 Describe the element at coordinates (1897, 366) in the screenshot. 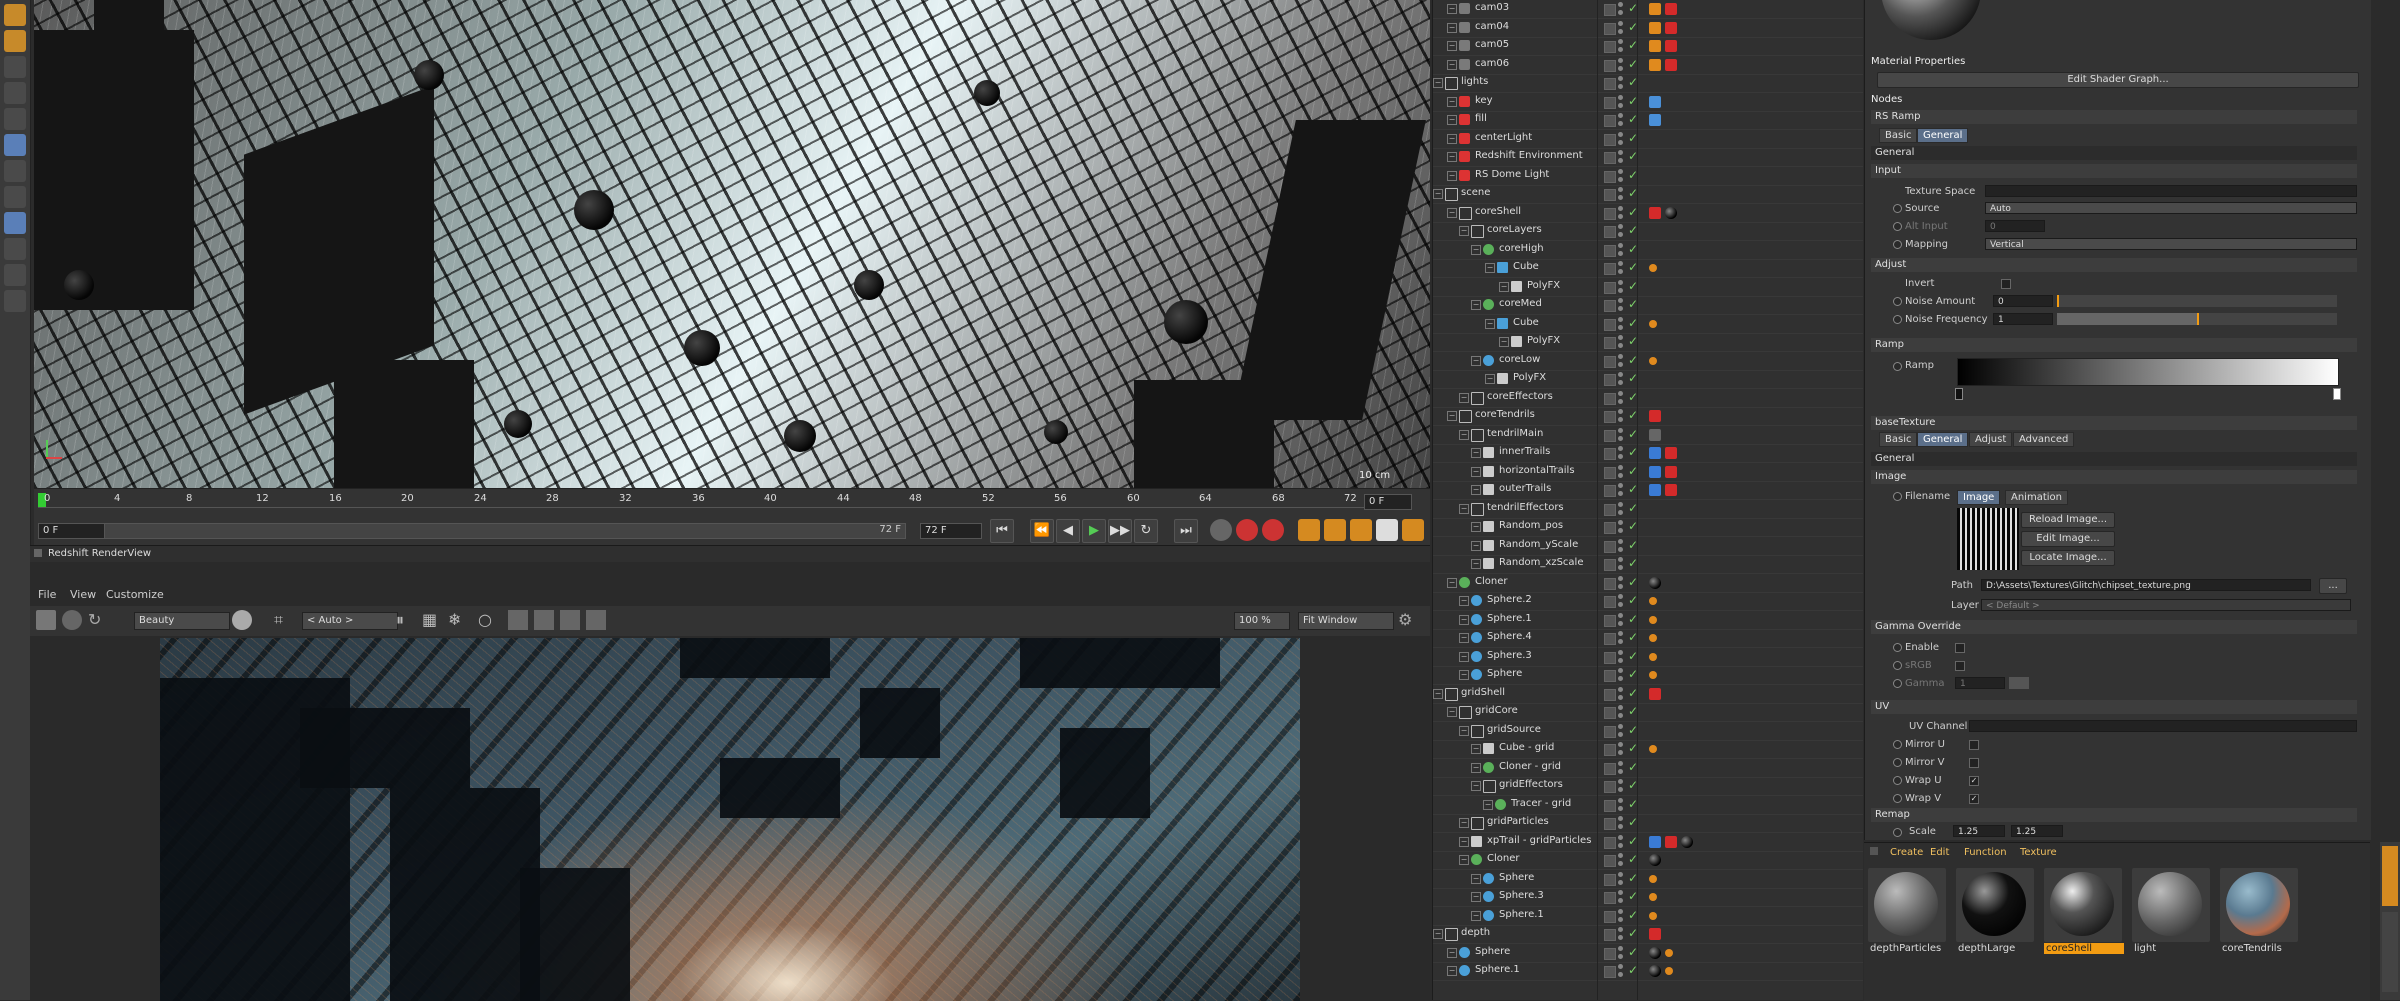

I see `ramp-radio` at that location.